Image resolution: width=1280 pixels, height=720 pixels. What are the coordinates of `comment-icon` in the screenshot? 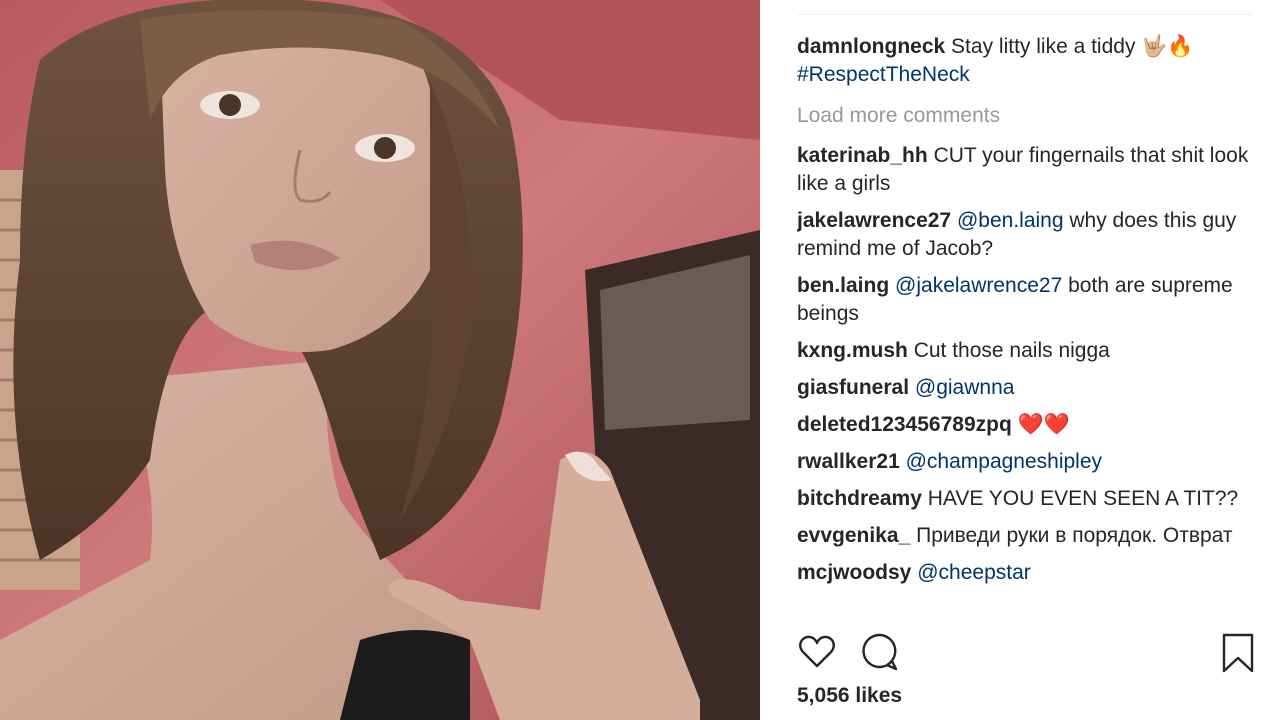 It's located at (879, 653).